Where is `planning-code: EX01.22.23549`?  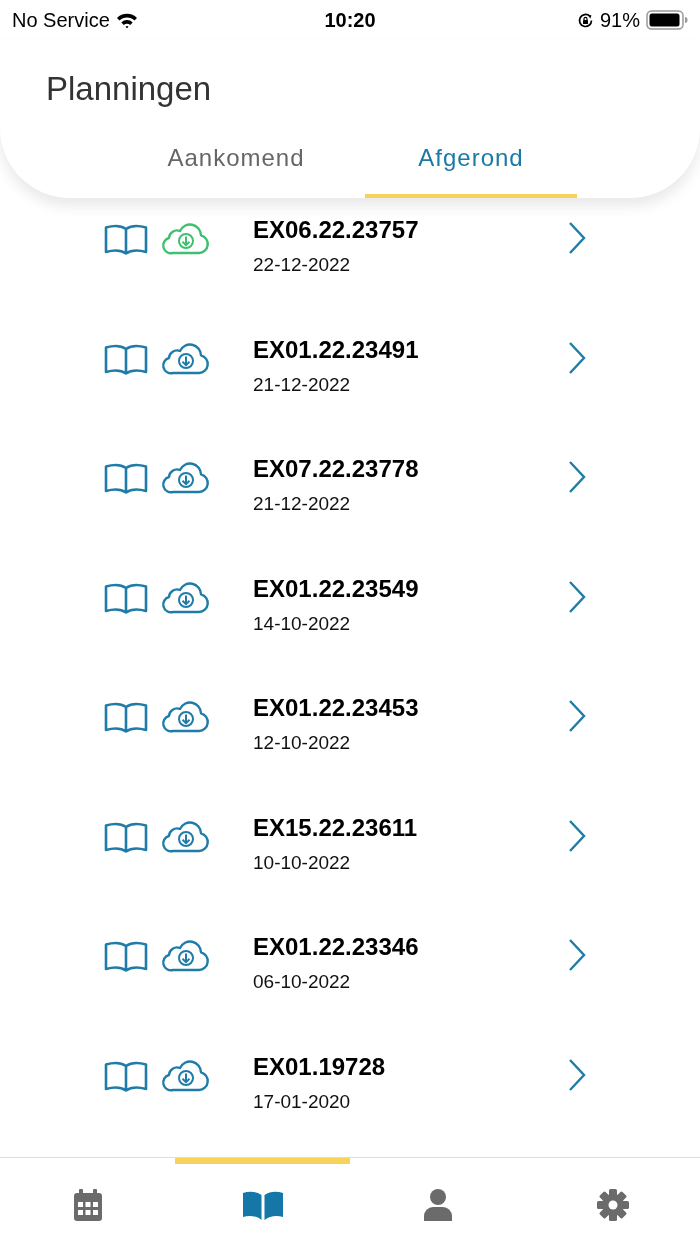 planning-code: EX01.22.23549 is located at coordinates (336, 588).